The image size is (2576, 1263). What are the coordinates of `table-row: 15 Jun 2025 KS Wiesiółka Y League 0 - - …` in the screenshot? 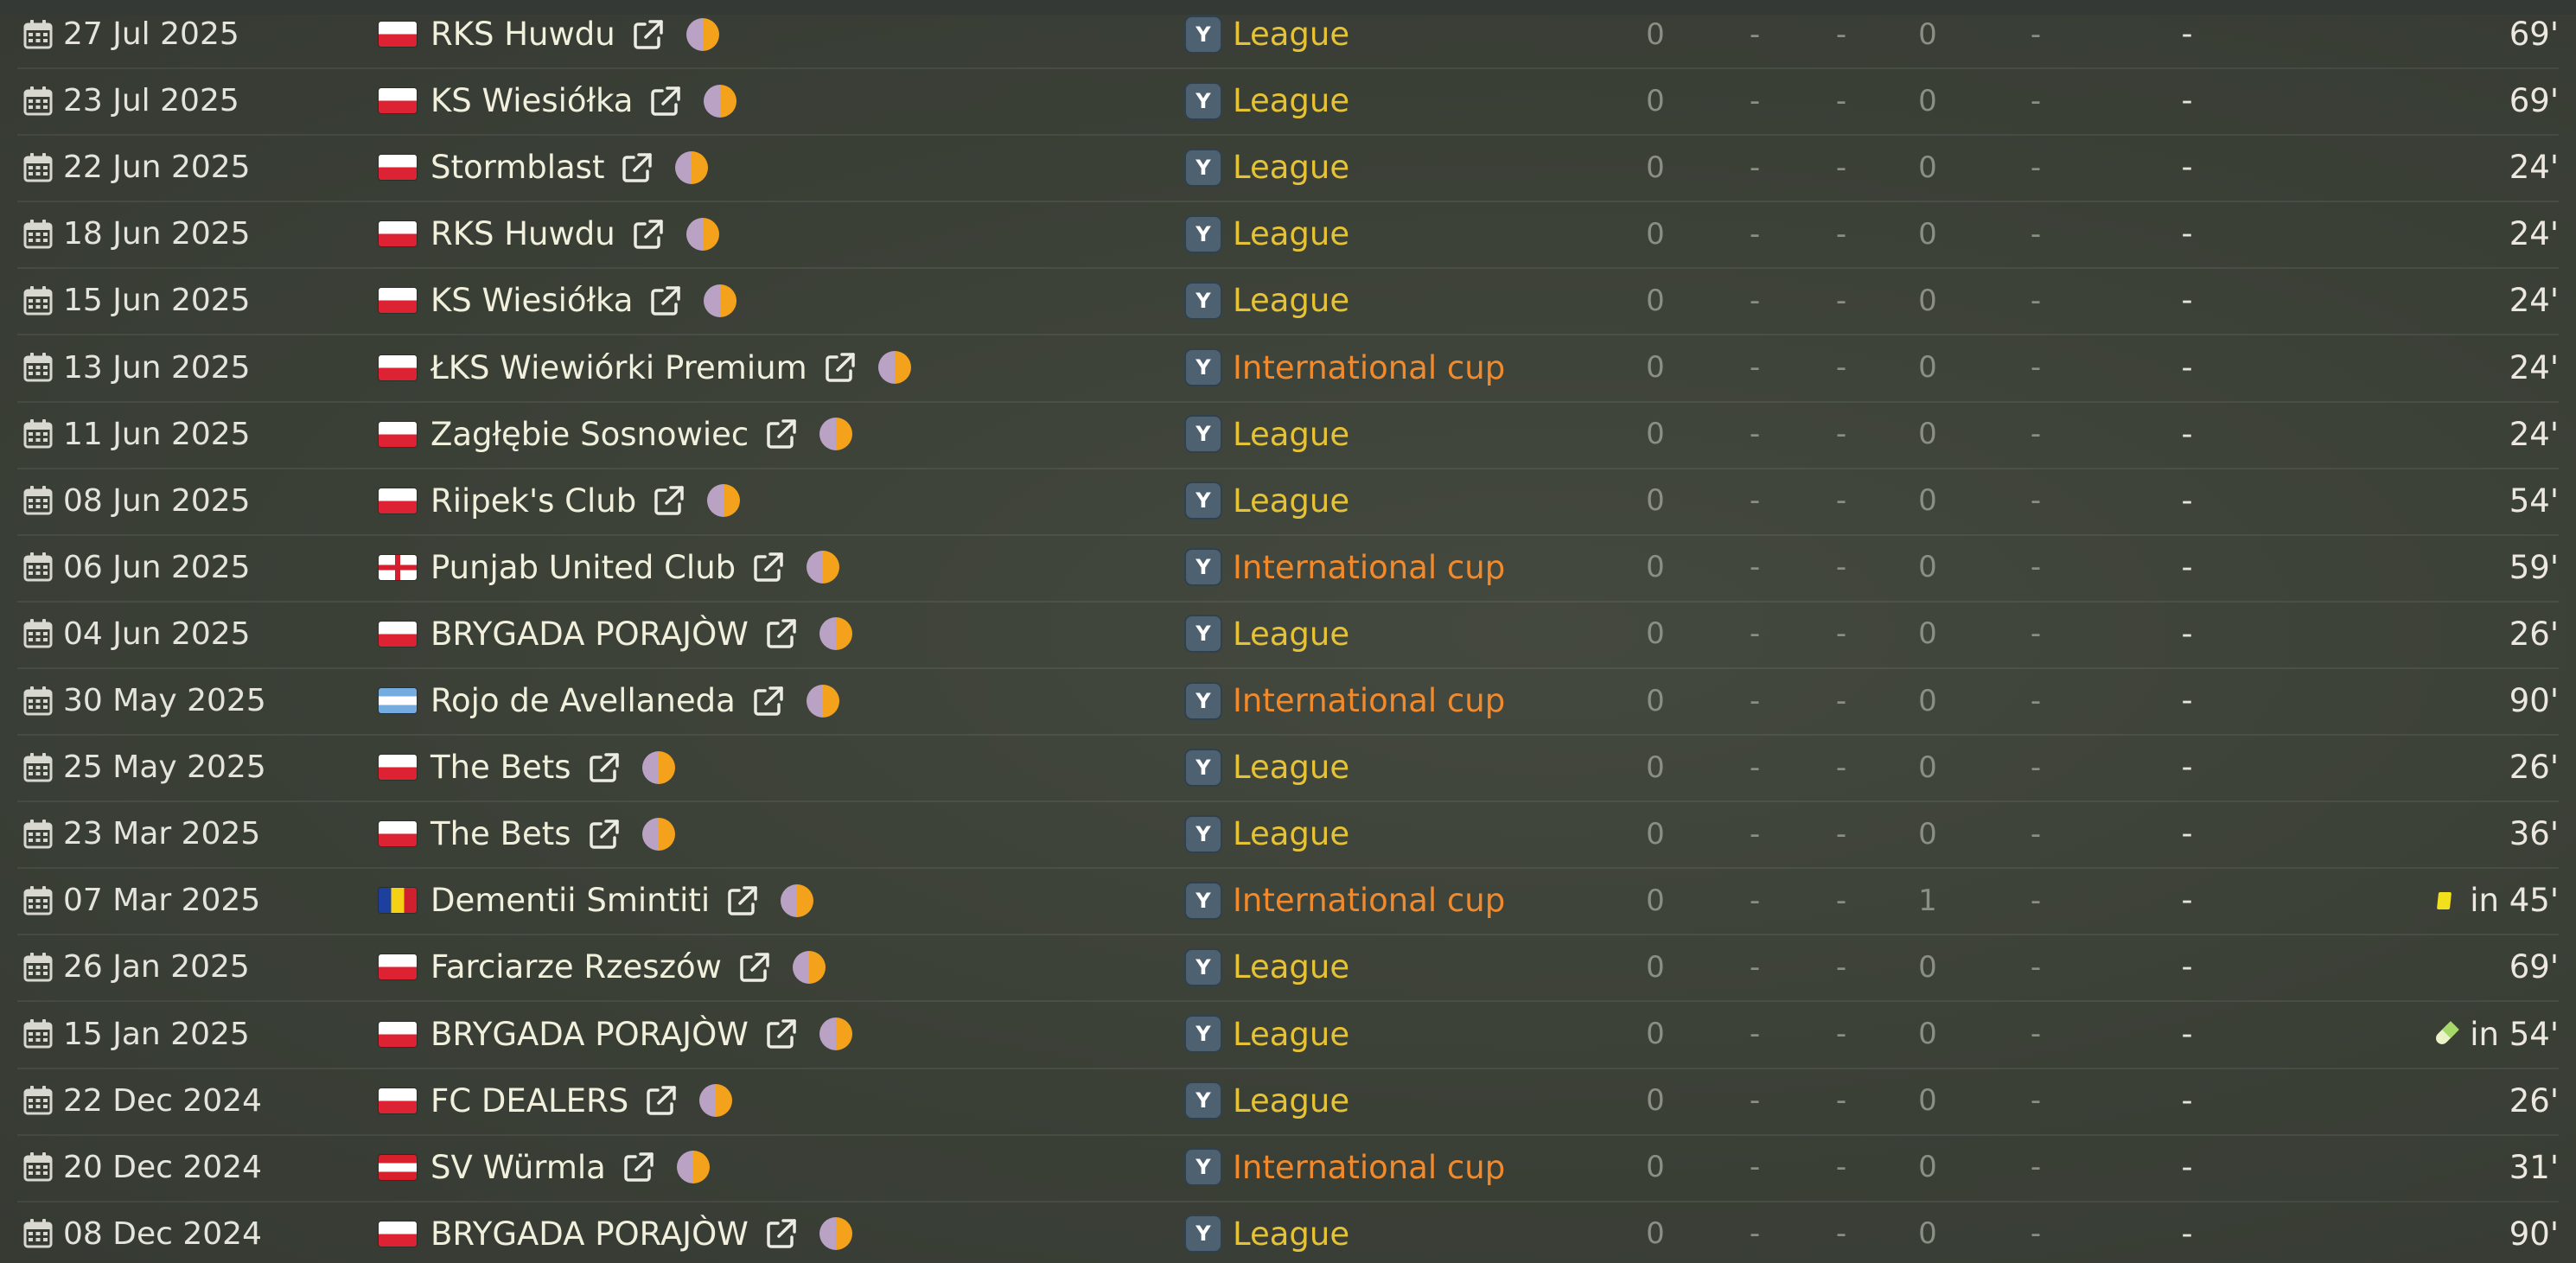 It's located at (1288, 302).